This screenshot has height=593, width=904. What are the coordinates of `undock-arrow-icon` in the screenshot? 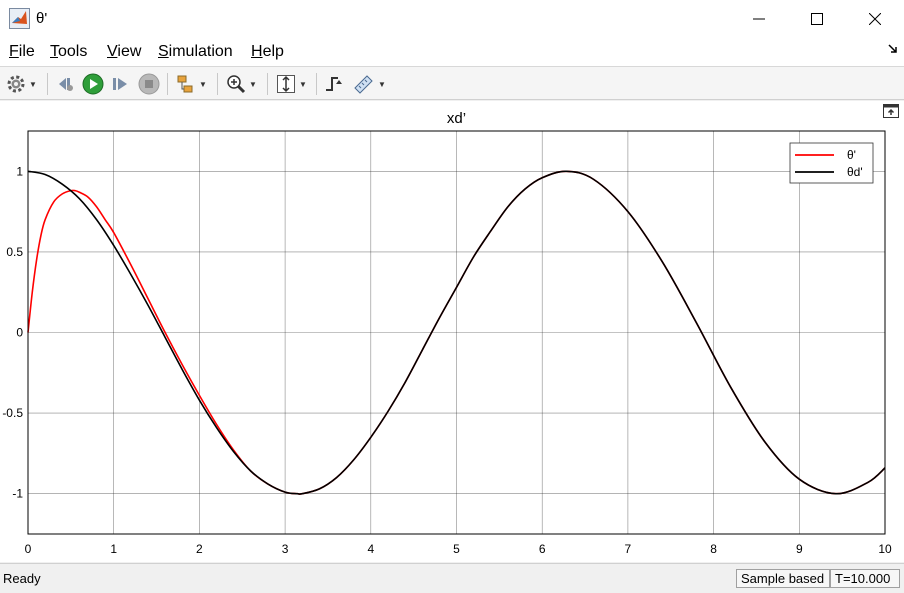 It's located at (893, 49).